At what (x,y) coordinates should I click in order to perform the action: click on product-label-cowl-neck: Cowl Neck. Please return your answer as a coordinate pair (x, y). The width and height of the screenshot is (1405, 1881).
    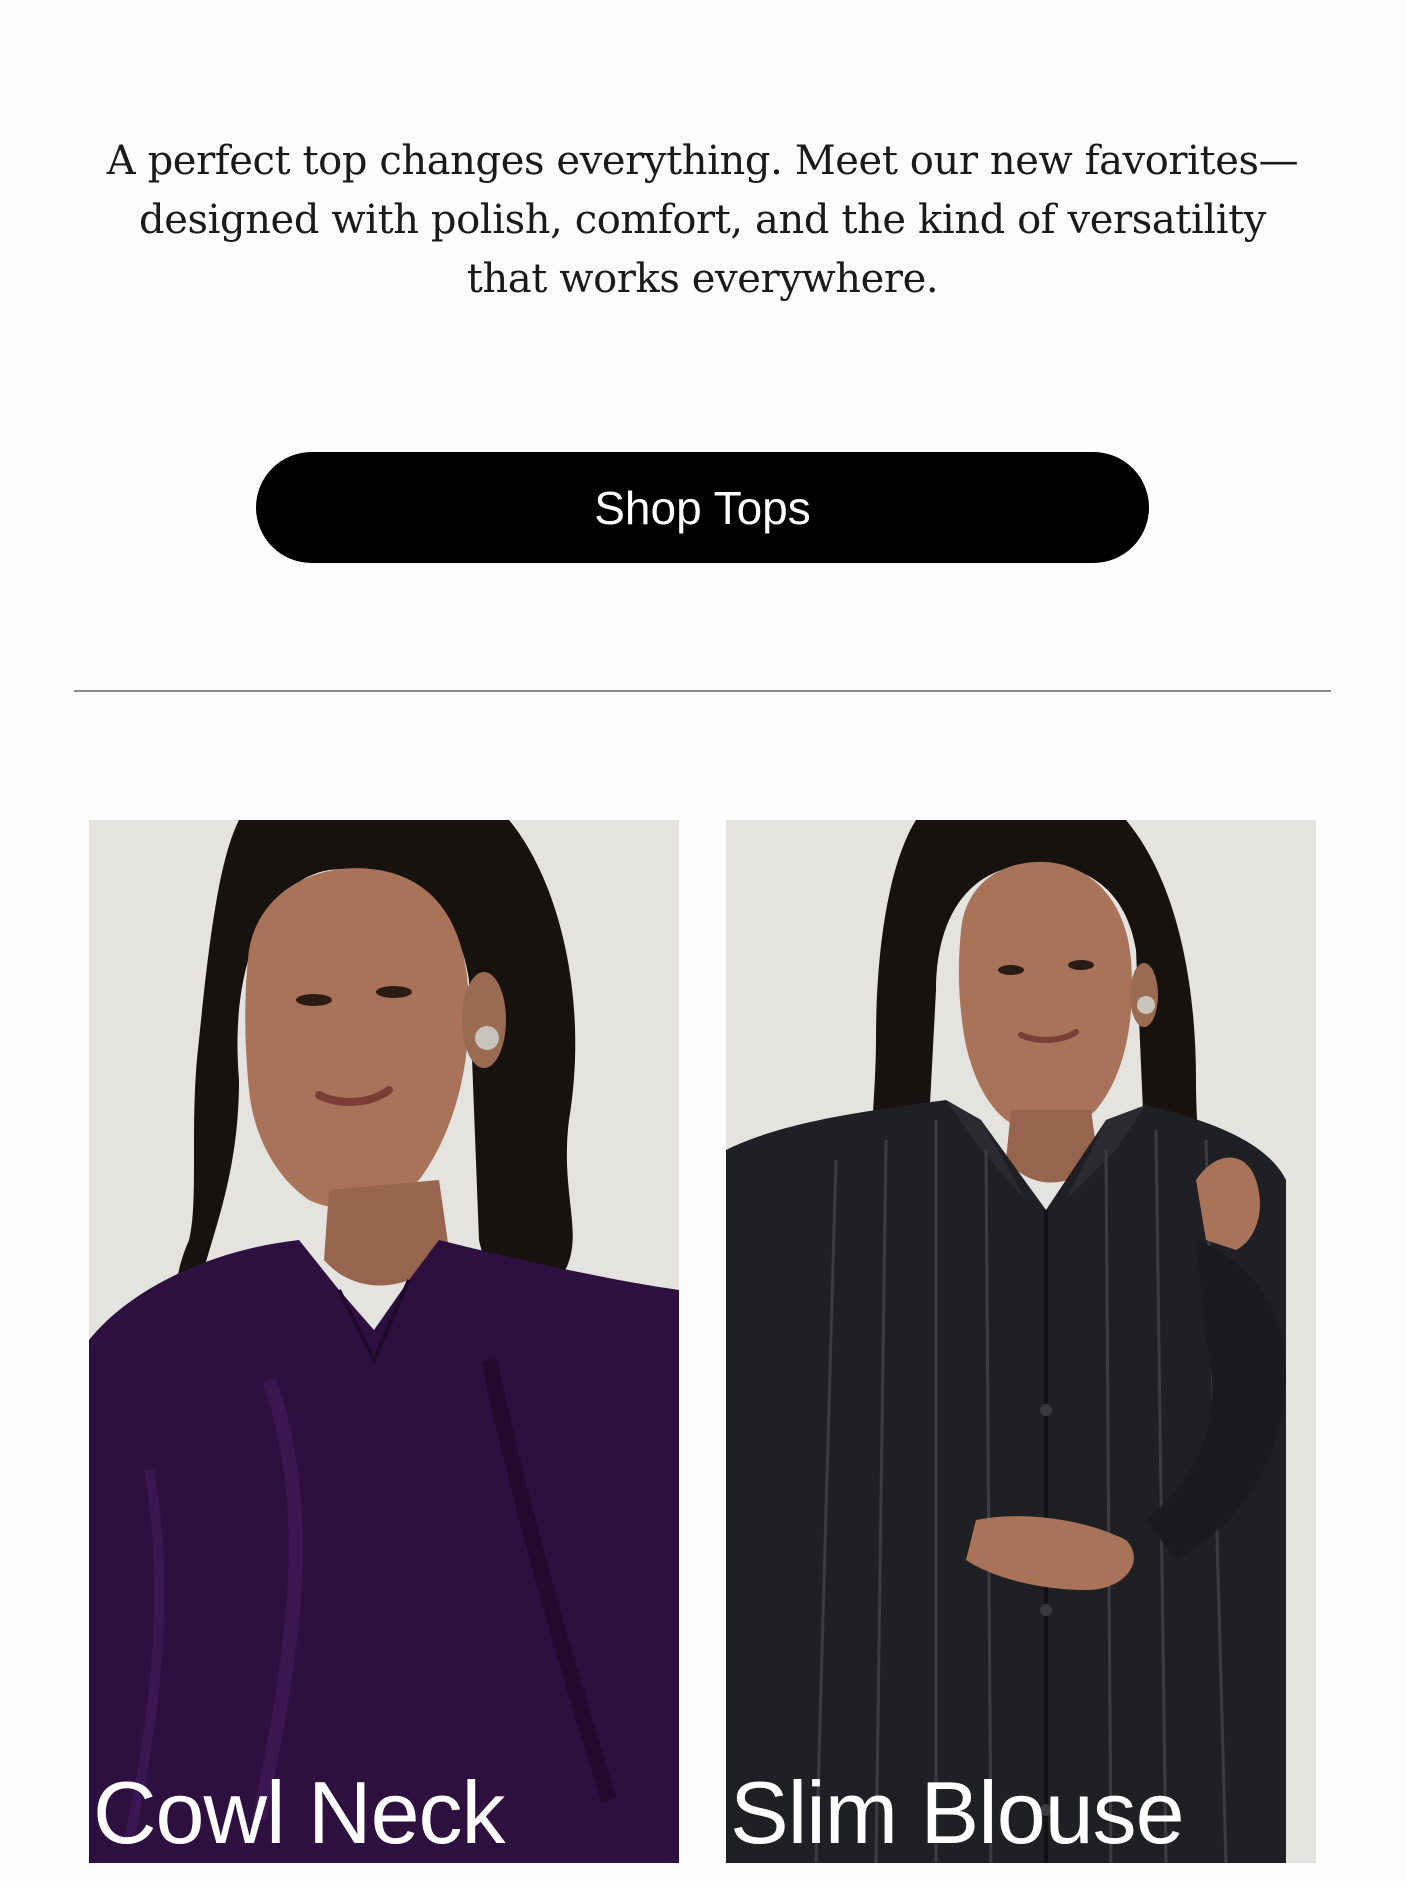
    Looking at the image, I should click on (299, 1812).